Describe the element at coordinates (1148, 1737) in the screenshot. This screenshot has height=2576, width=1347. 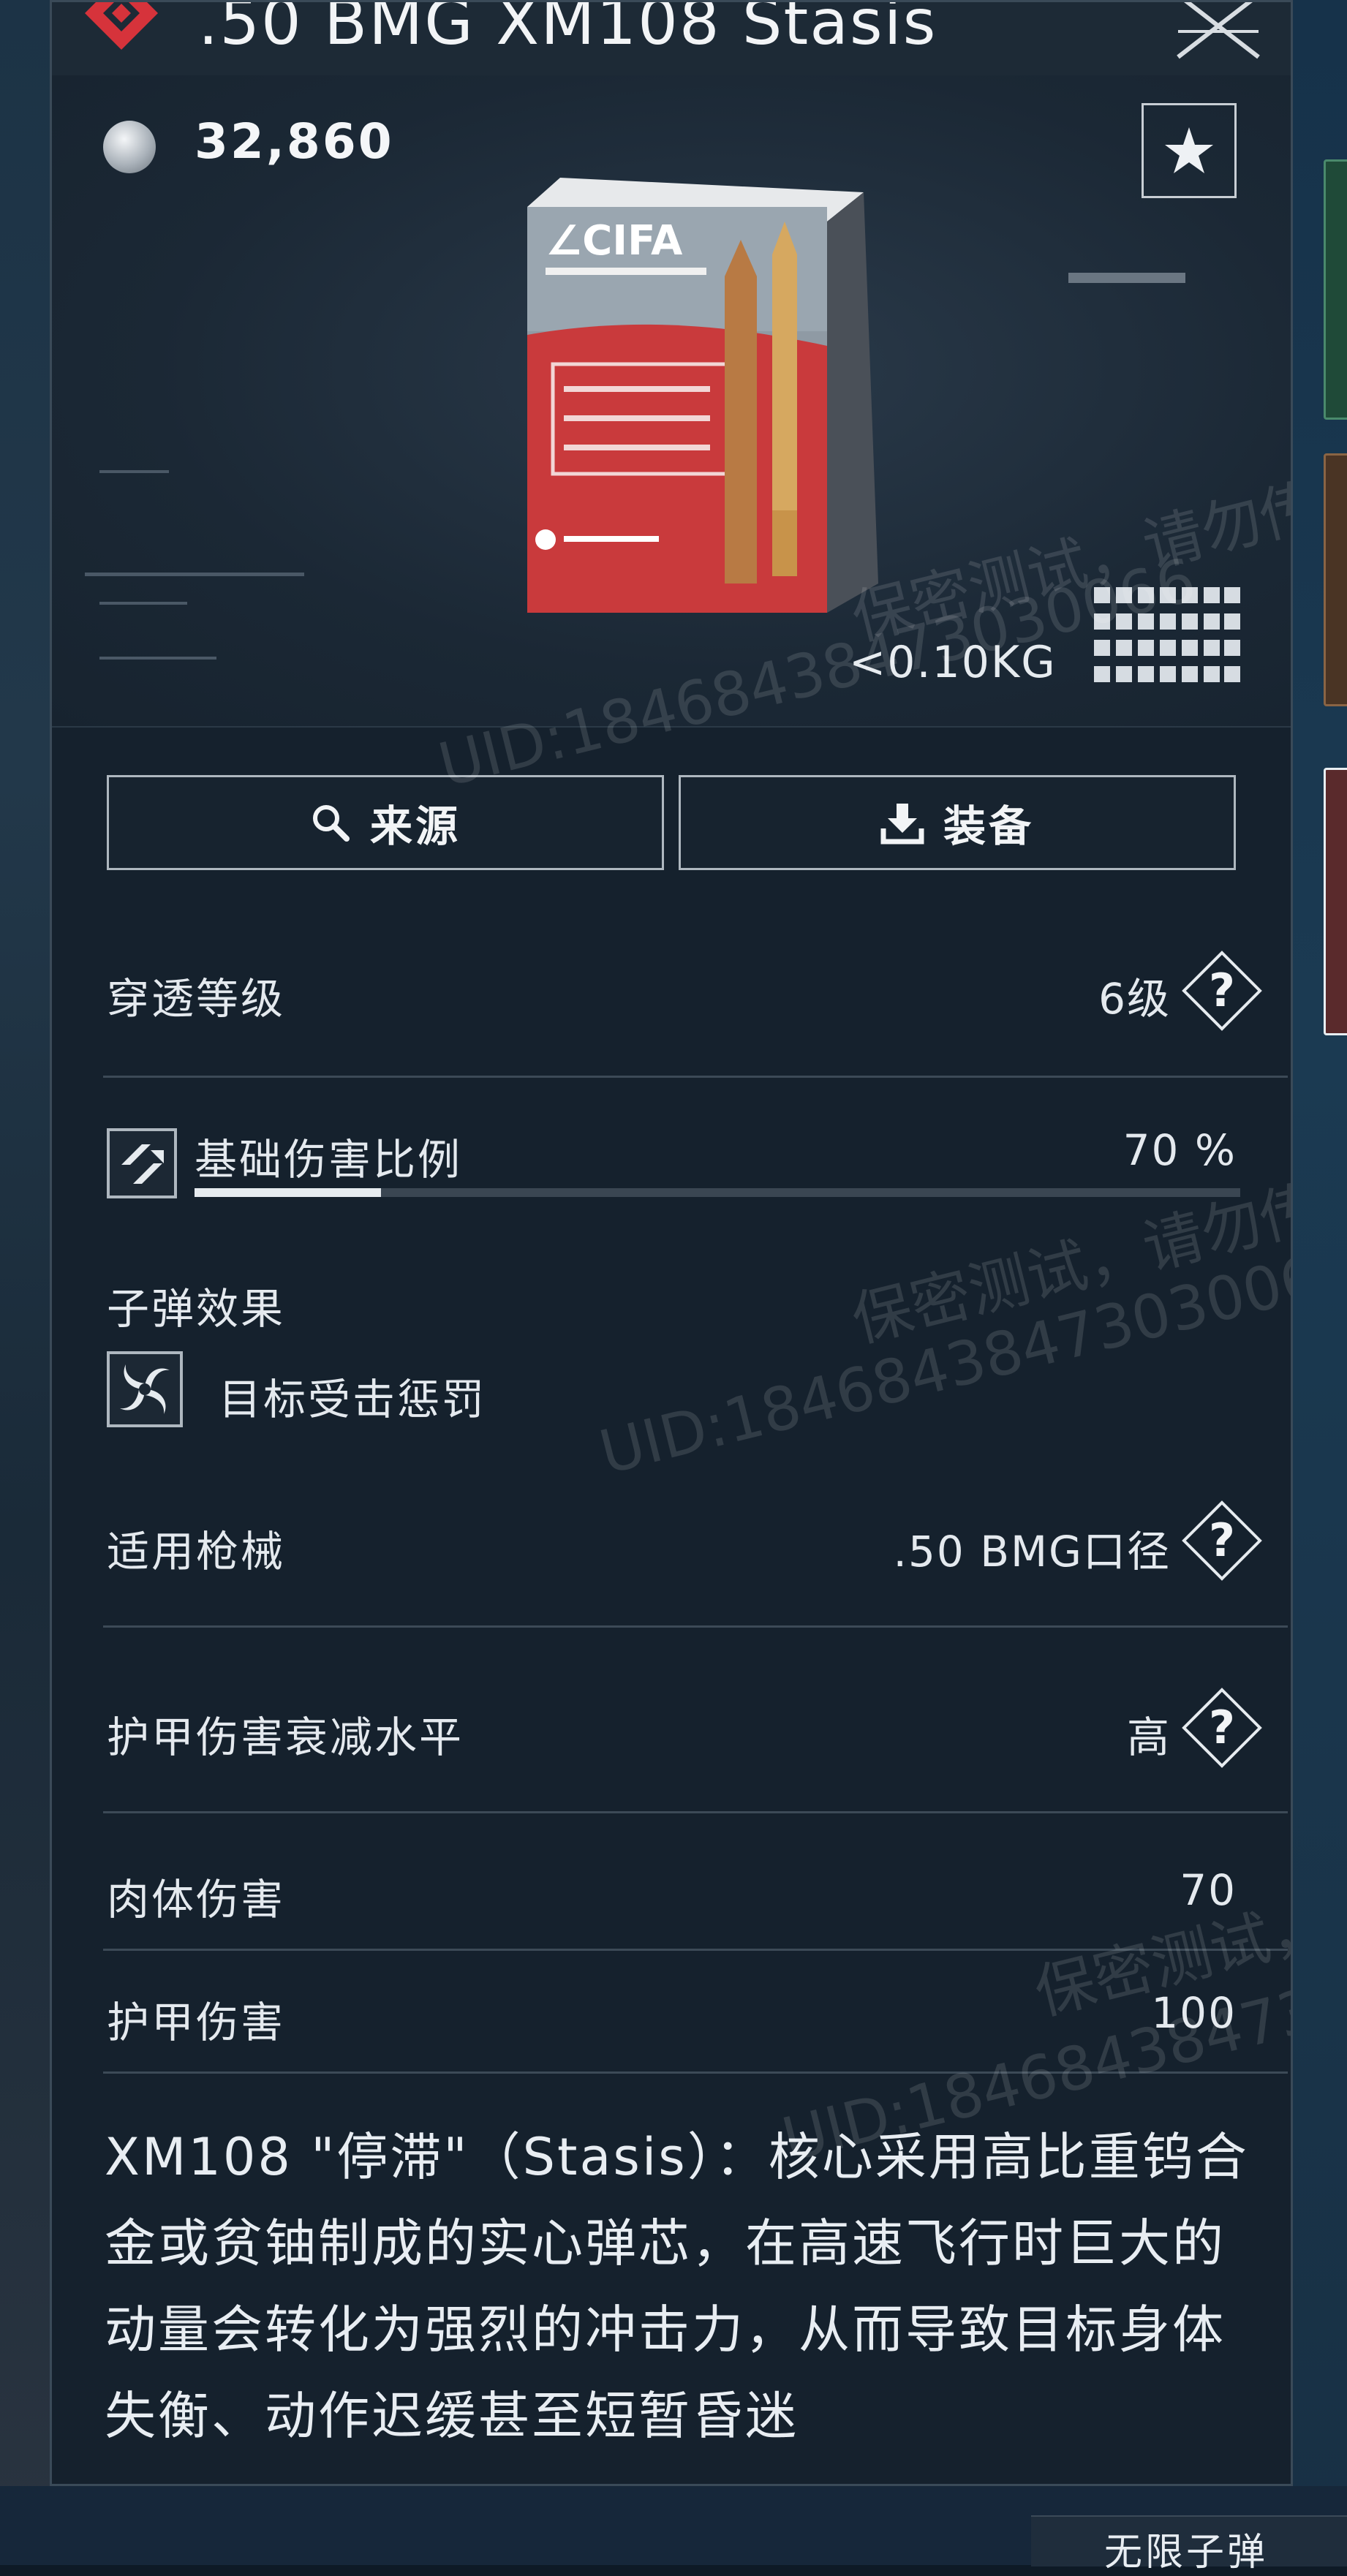
I see `armor-decay-value: 高` at that location.